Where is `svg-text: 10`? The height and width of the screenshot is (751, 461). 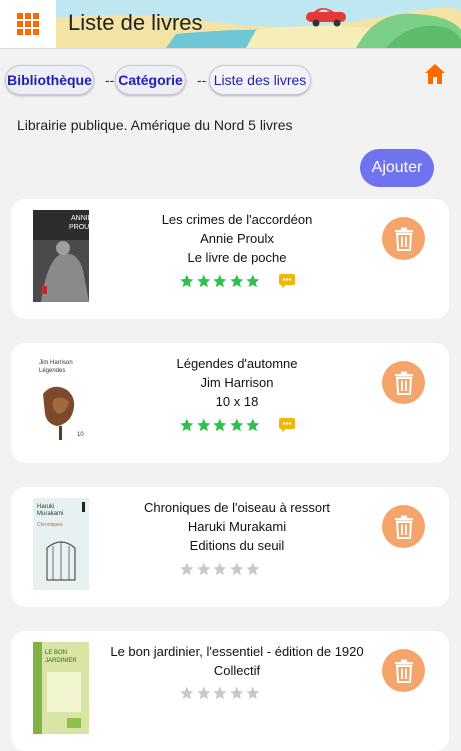 svg-text: 10 is located at coordinates (80, 435).